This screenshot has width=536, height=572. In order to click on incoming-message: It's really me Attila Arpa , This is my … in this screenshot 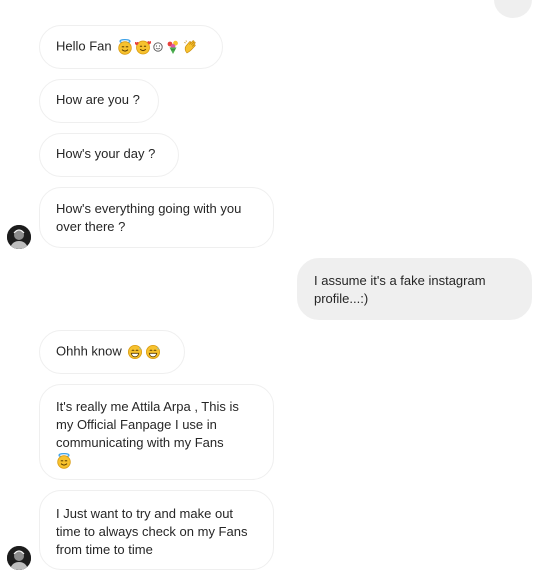, I will do `click(156, 432)`.